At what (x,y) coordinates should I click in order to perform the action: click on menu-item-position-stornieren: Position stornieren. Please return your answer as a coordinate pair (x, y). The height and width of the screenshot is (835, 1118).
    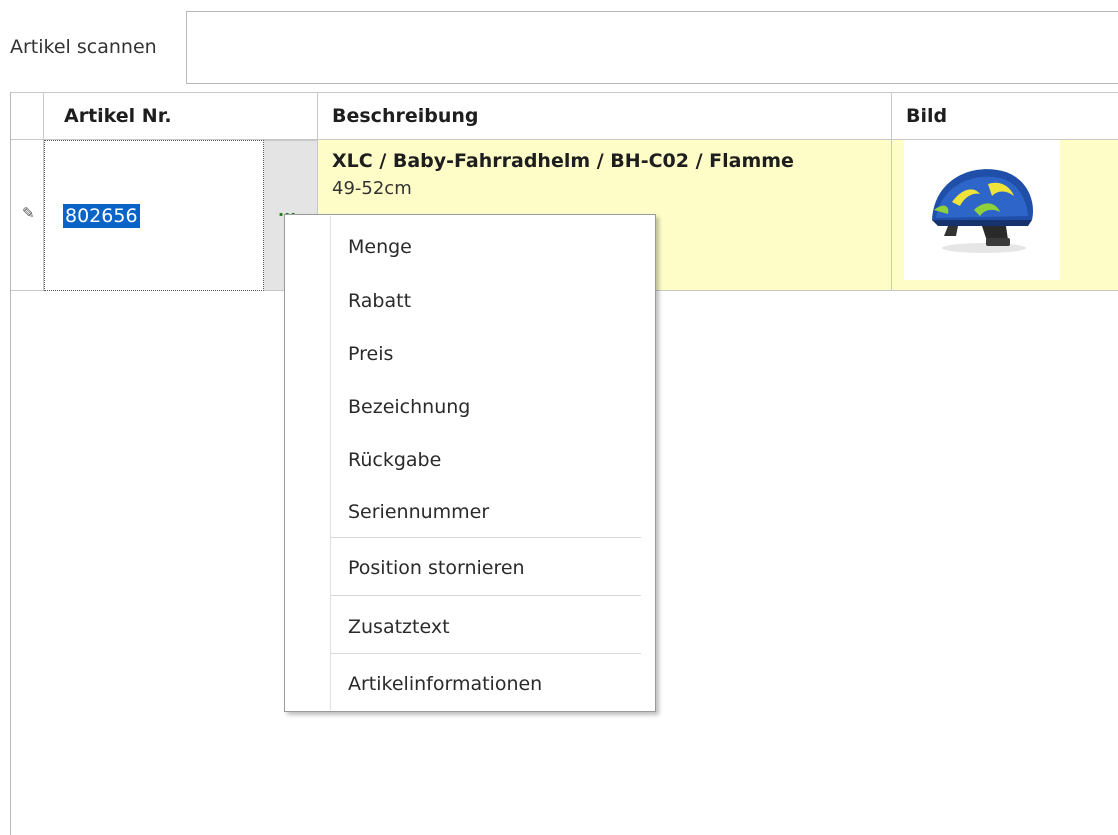
    Looking at the image, I should click on (493, 568).